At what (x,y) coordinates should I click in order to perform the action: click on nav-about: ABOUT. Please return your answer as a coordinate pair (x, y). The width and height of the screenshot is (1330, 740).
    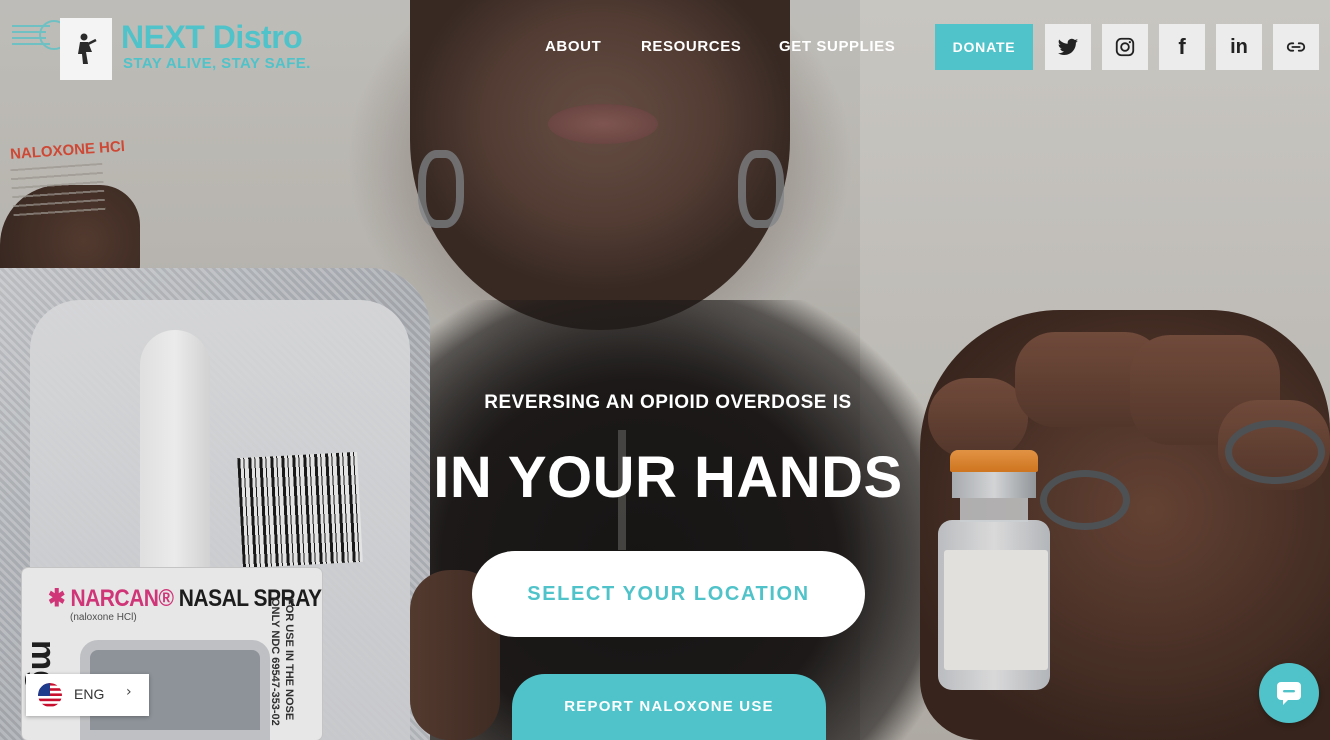
    Looking at the image, I should click on (573, 46).